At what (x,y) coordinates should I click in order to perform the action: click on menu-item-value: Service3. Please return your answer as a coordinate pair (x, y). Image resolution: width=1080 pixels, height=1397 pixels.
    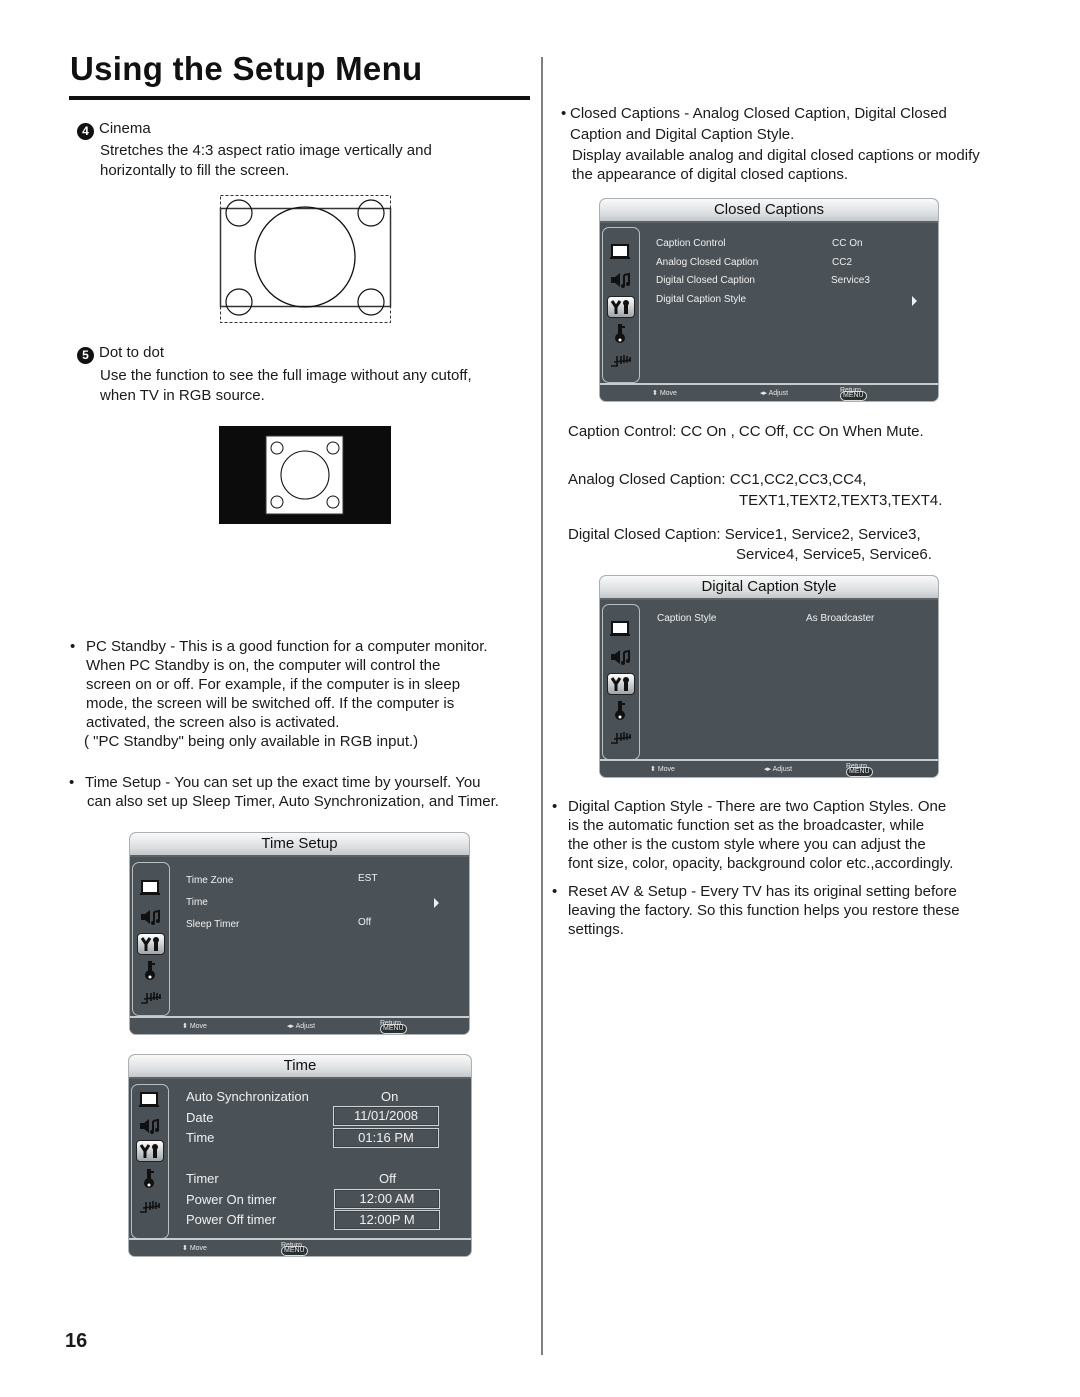
    Looking at the image, I should click on (850, 280).